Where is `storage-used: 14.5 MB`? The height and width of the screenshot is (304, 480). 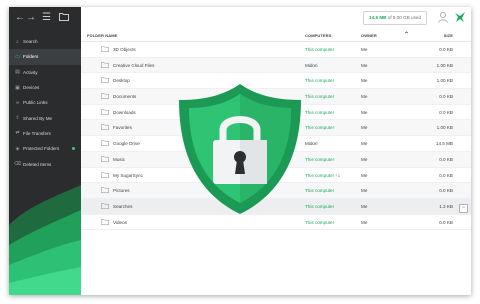
storage-used: 14.5 MB is located at coordinates (378, 17).